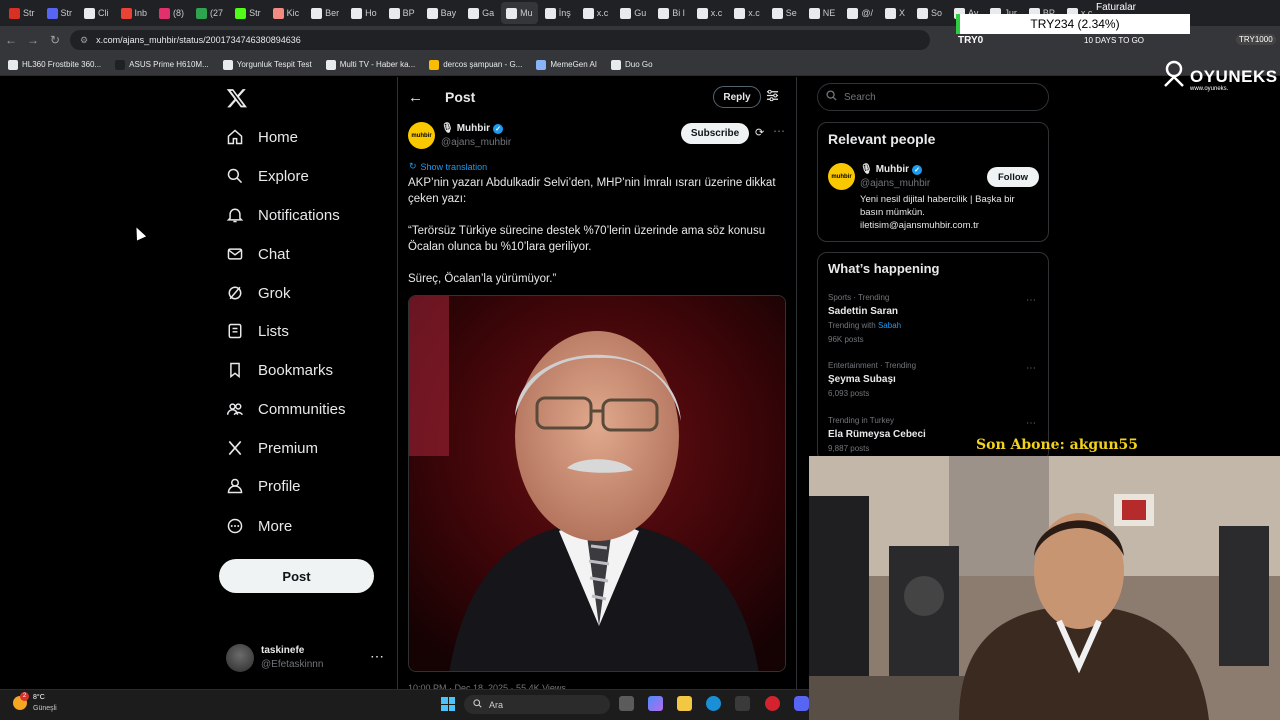  What do you see at coordinates (286, 409) in the screenshot?
I see `nav-item-communities: Communities` at bounding box center [286, 409].